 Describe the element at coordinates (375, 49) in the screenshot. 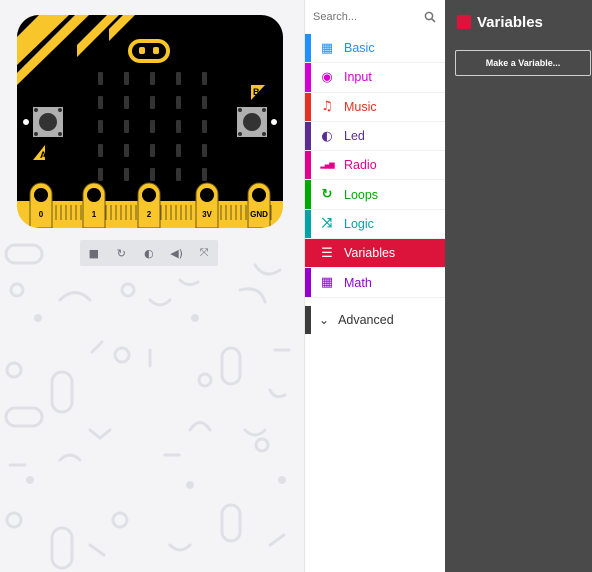

I see `category-basic: ▦ Basic` at that location.